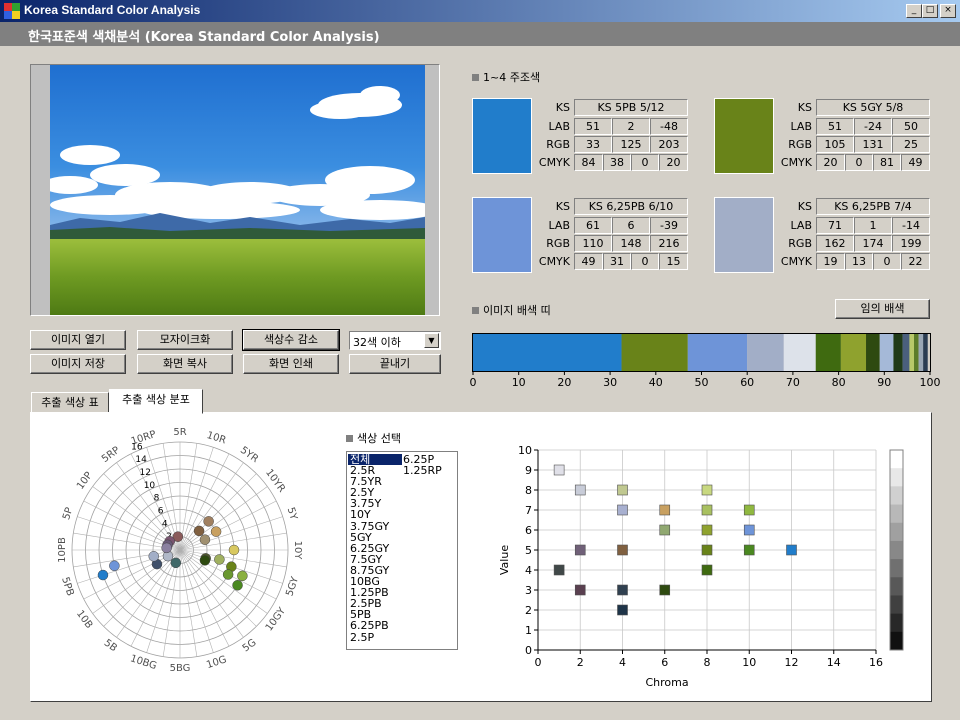 This screenshot has height=720, width=960. I want to click on rgb-g: 131, so click(873, 144).